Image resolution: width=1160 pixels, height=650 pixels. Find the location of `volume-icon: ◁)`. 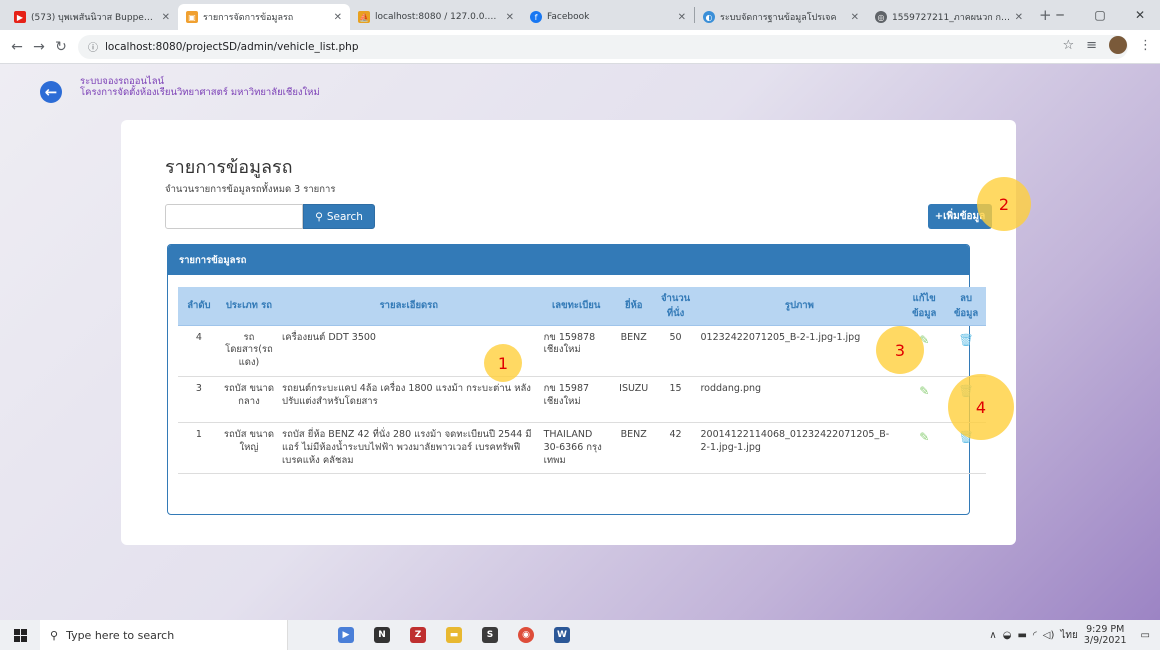

volume-icon: ◁) is located at coordinates (1049, 635).